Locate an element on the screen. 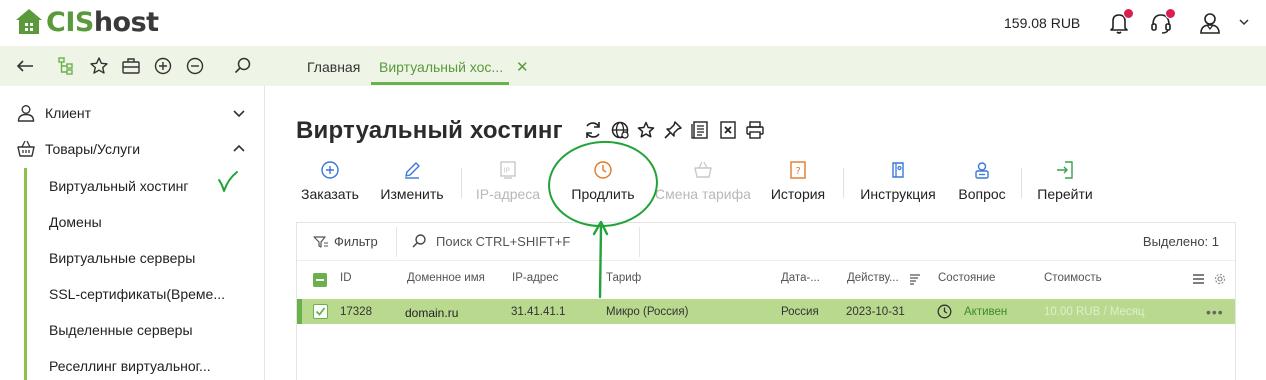  instruction-button: Инструкция is located at coordinates (898, 184).